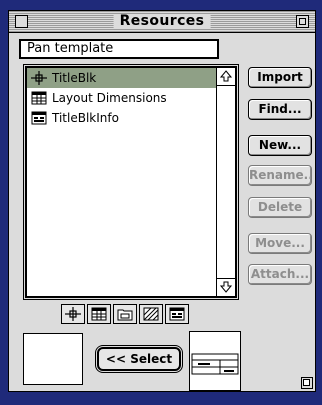  I want to click on preview-box-left, so click(53, 359).